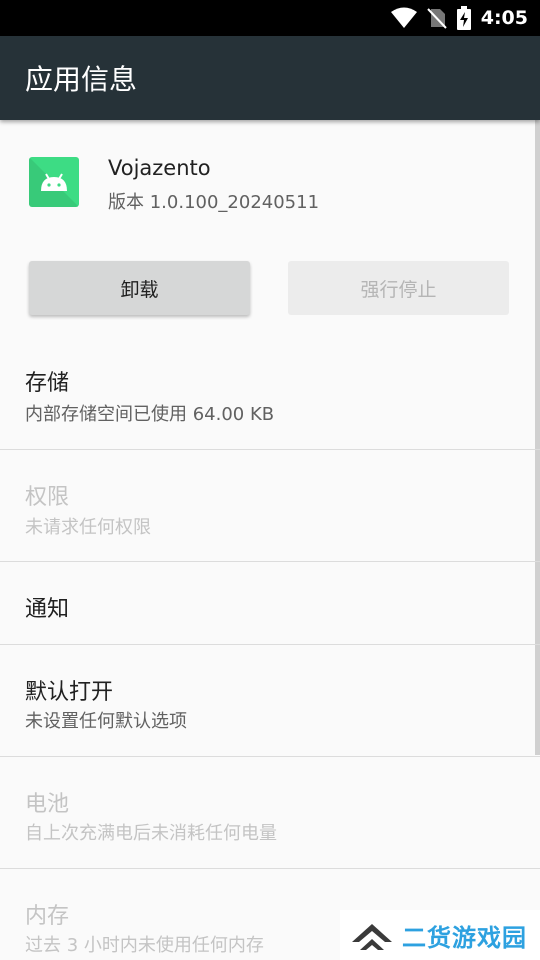 This screenshot has width=540, height=960. I want to click on item-summary: 过去 3 小时内未使用任何内存, so click(144, 945).